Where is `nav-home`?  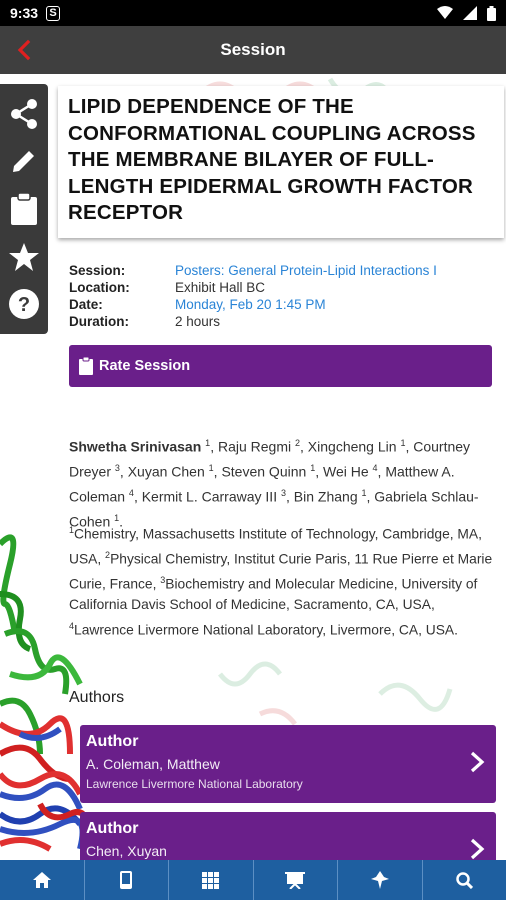
nav-home is located at coordinates (42, 880).